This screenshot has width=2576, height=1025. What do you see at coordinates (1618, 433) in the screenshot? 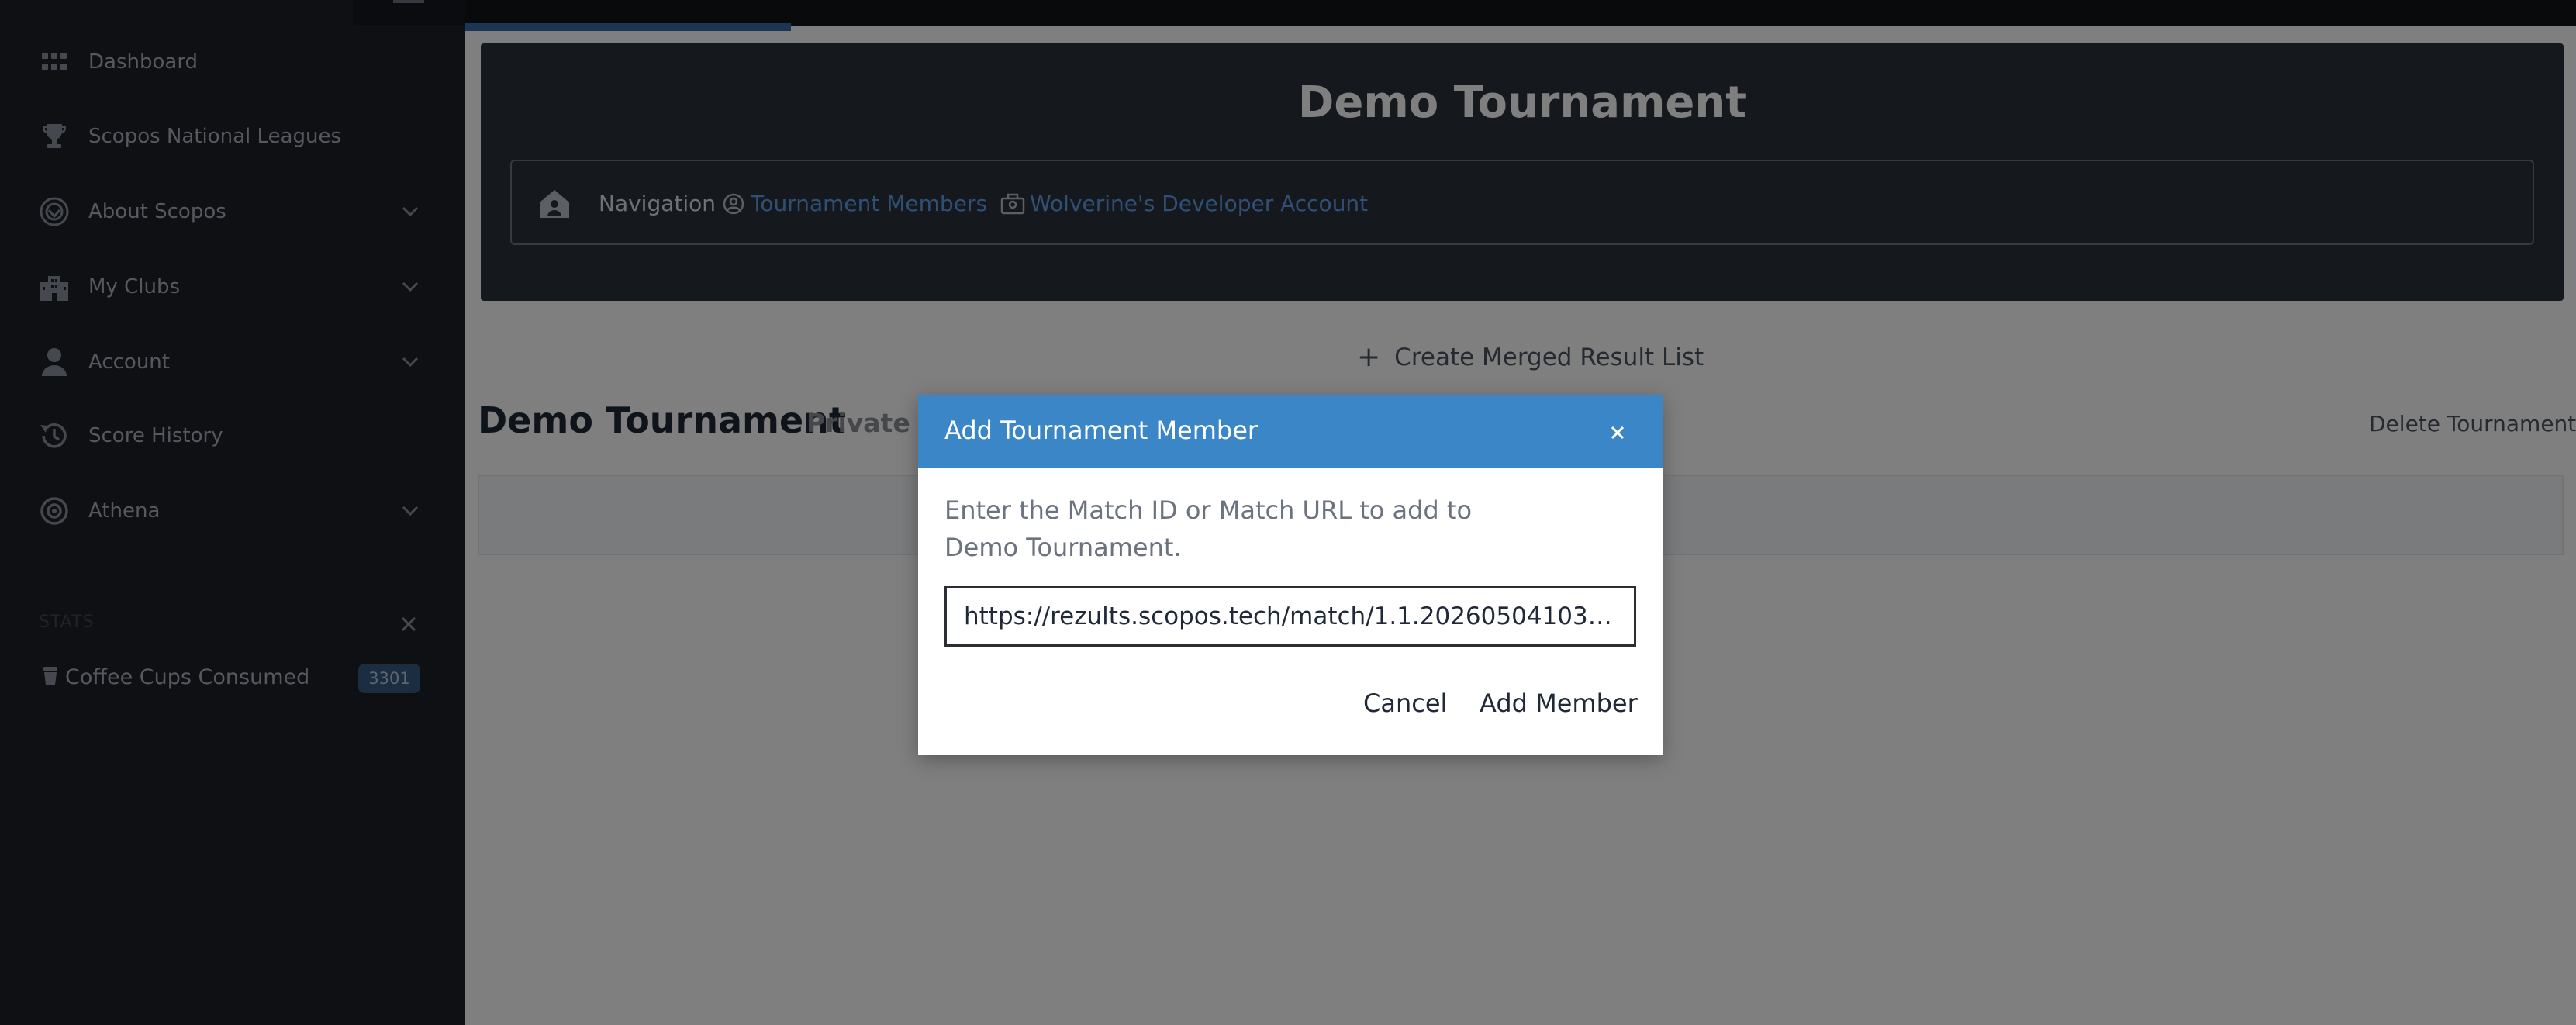
I see `close-icon` at bounding box center [1618, 433].